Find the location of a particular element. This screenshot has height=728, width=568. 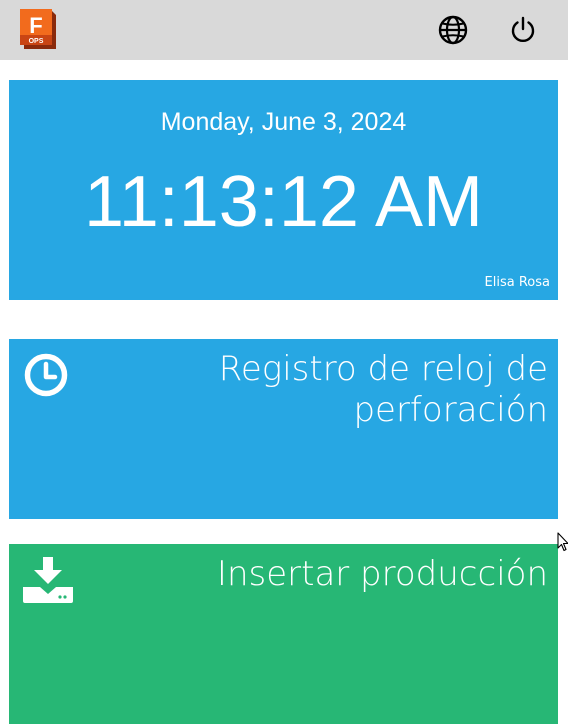

current-time: 11:13:12 AM is located at coordinates (283, 202).